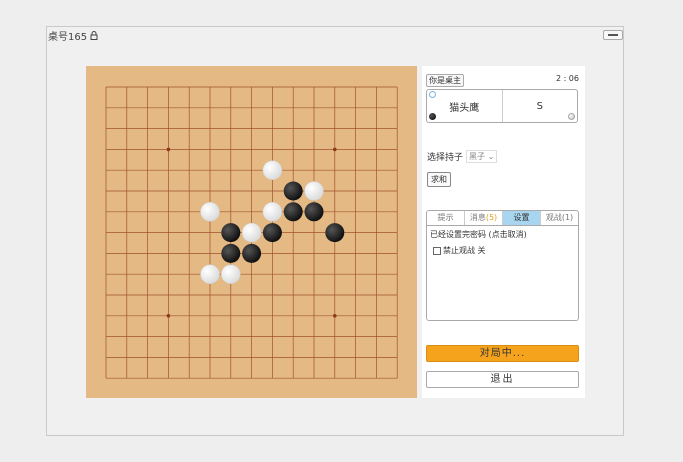 Image resolution: width=683 pixels, height=462 pixels. What do you see at coordinates (445, 158) in the screenshot?
I see `choose-color-label: 选择持子` at bounding box center [445, 158].